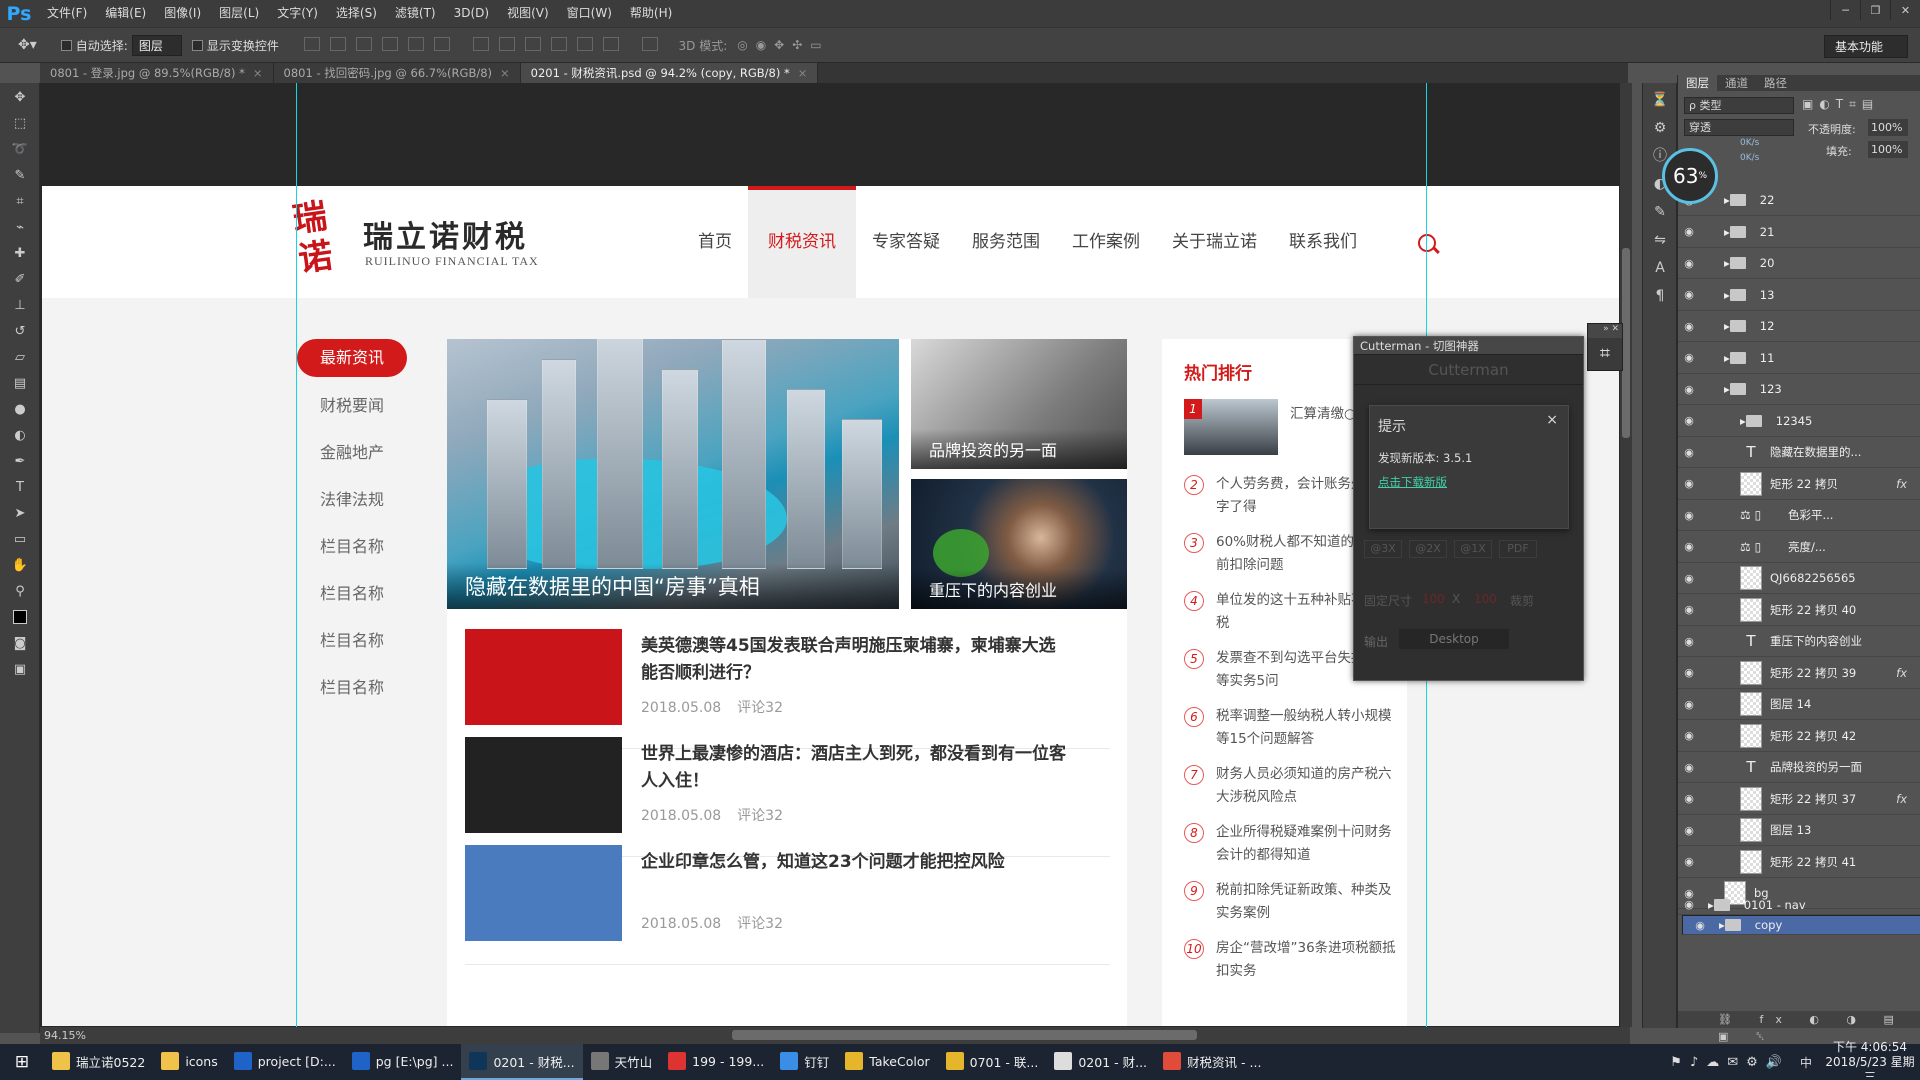 The width and height of the screenshot is (1920, 1080). Describe the element at coordinates (239, 13) in the screenshot. I see `menu-item: 图层(L)` at that location.